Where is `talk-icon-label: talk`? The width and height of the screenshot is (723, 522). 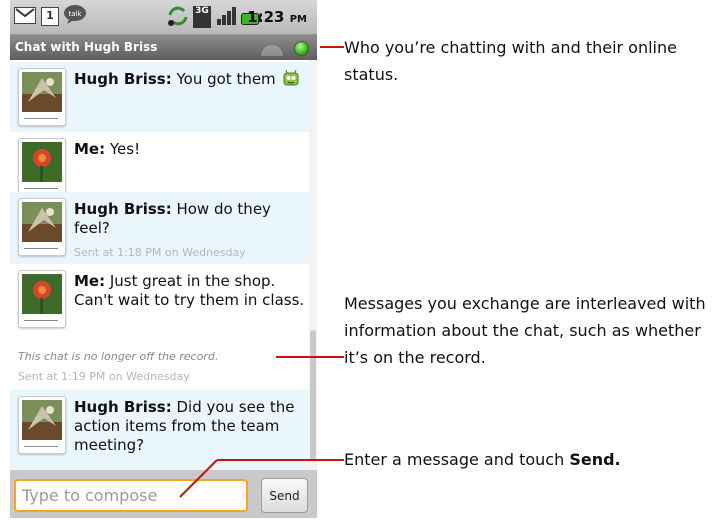
talk-icon-label: talk is located at coordinates (75, 14).